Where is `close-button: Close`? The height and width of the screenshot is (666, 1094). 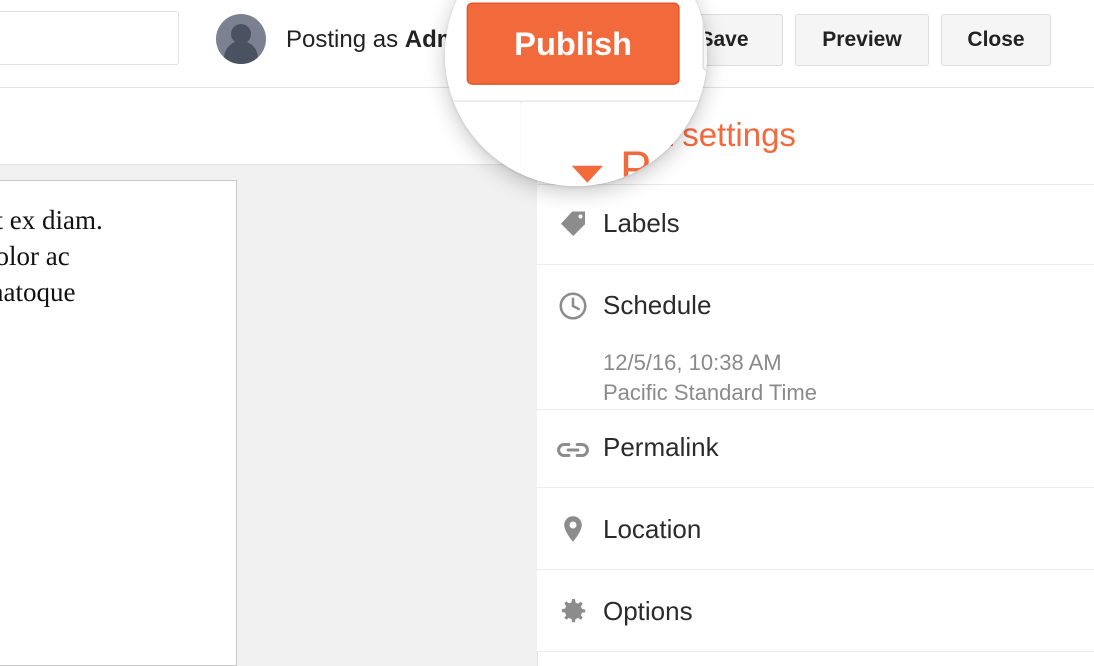 close-button: Close is located at coordinates (996, 40).